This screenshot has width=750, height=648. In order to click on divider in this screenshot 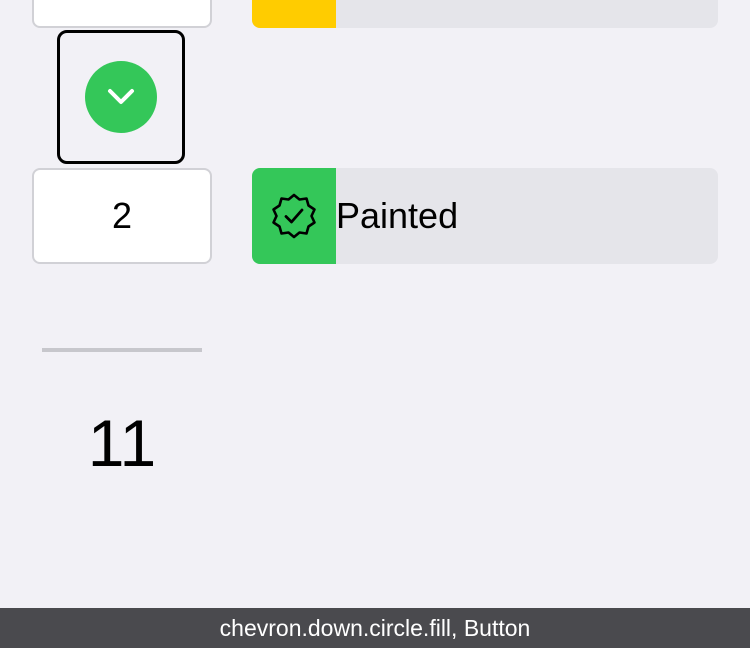, I will do `click(122, 350)`.